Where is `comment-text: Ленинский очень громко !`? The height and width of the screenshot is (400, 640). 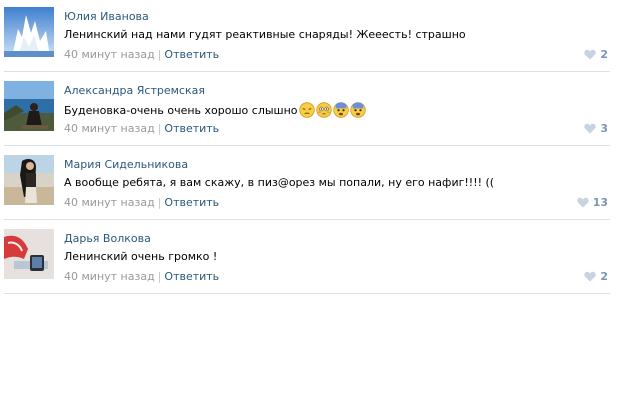 comment-text: Ленинский очень громко ! is located at coordinates (140, 256).